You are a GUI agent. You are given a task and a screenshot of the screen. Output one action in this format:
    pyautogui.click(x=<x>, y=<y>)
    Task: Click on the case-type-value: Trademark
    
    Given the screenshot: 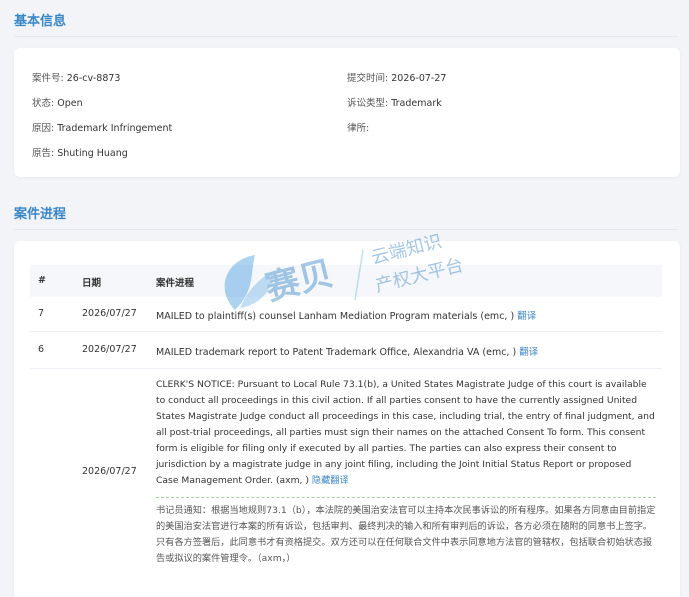 What is the action you would take?
    pyautogui.click(x=416, y=103)
    